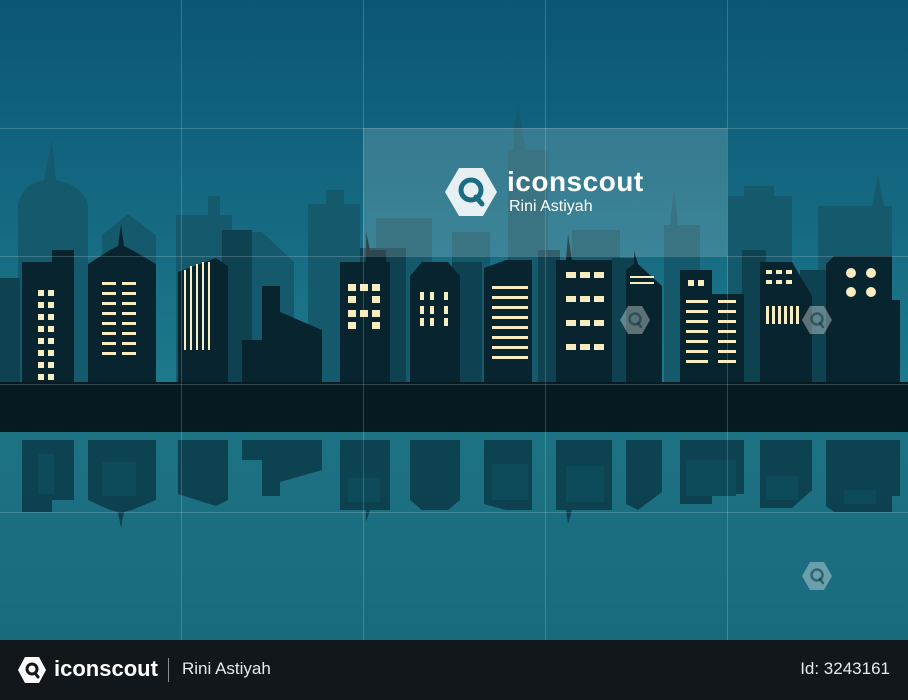 The width and height of the screenshot is (908, 700). What do you see at coordinates (168, 670) in the screenshot?
I see `footer-divider` at bounding box center [168, 670].